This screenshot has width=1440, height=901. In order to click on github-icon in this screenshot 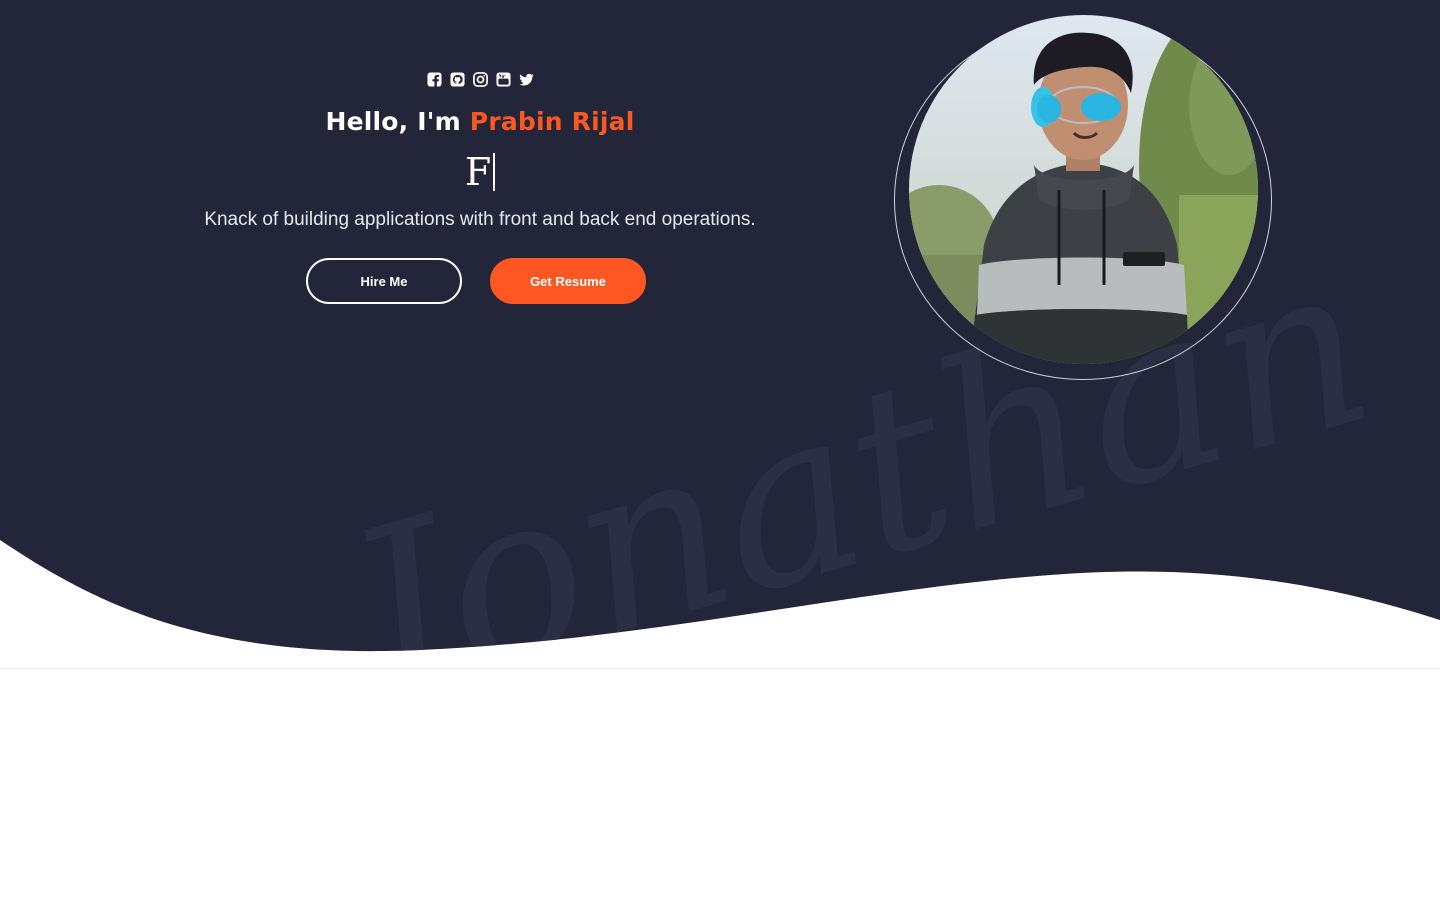, I will do `click(457, 79)`.